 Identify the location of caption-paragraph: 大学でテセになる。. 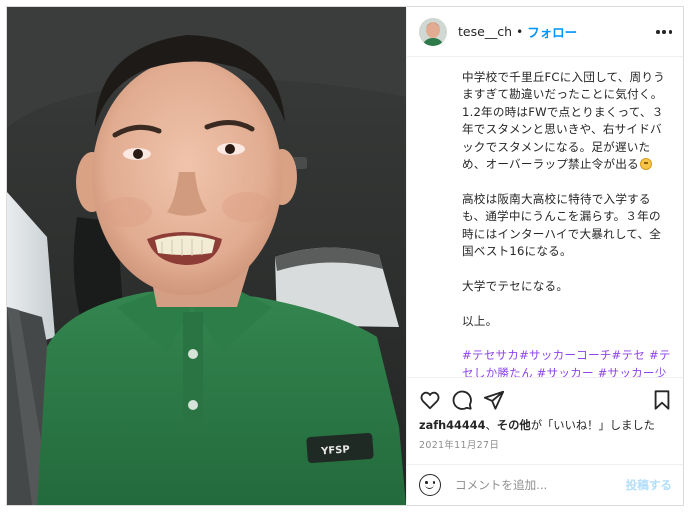
(515, 285).